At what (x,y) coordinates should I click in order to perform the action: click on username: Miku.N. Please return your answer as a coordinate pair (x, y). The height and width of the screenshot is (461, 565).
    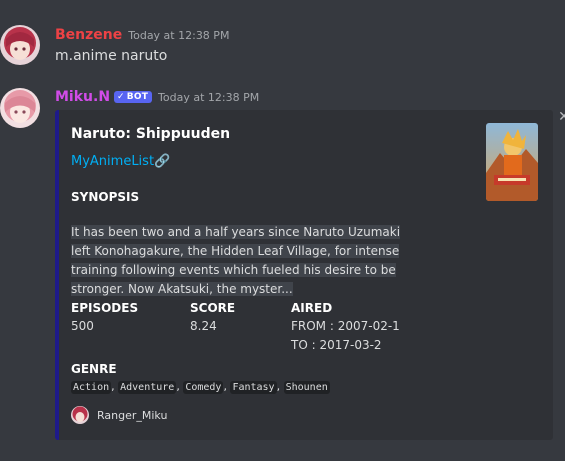
    Looking at the image, I should click on (82, 97).